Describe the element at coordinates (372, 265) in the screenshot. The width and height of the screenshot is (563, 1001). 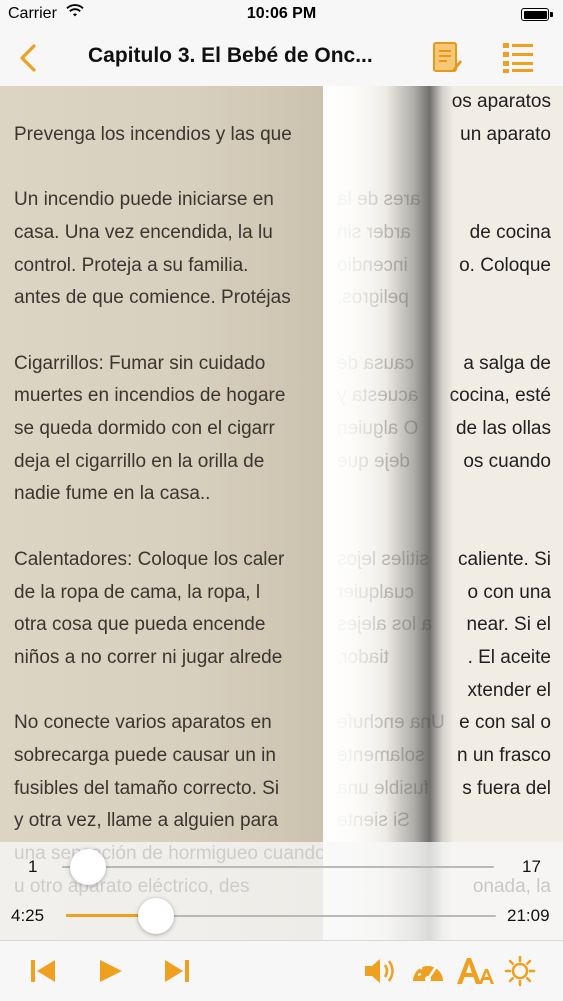
I see `text-line: incendio` at that location.